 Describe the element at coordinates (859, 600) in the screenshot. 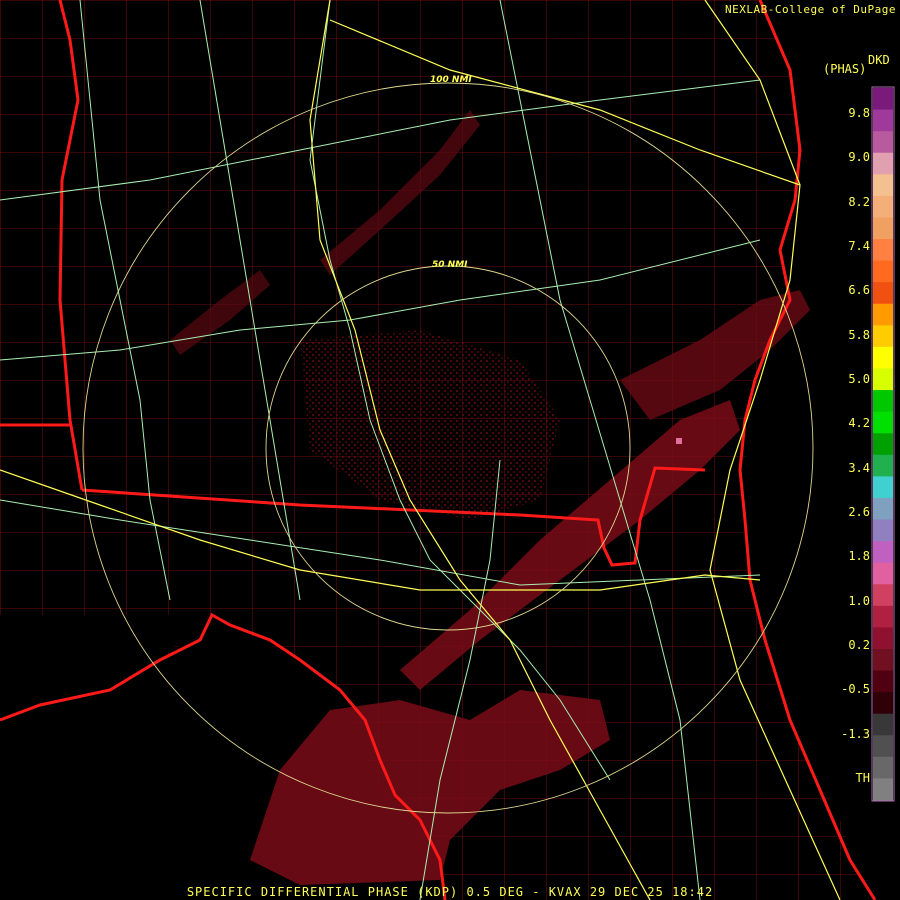

I see `legend-label: 1.0` at that location.